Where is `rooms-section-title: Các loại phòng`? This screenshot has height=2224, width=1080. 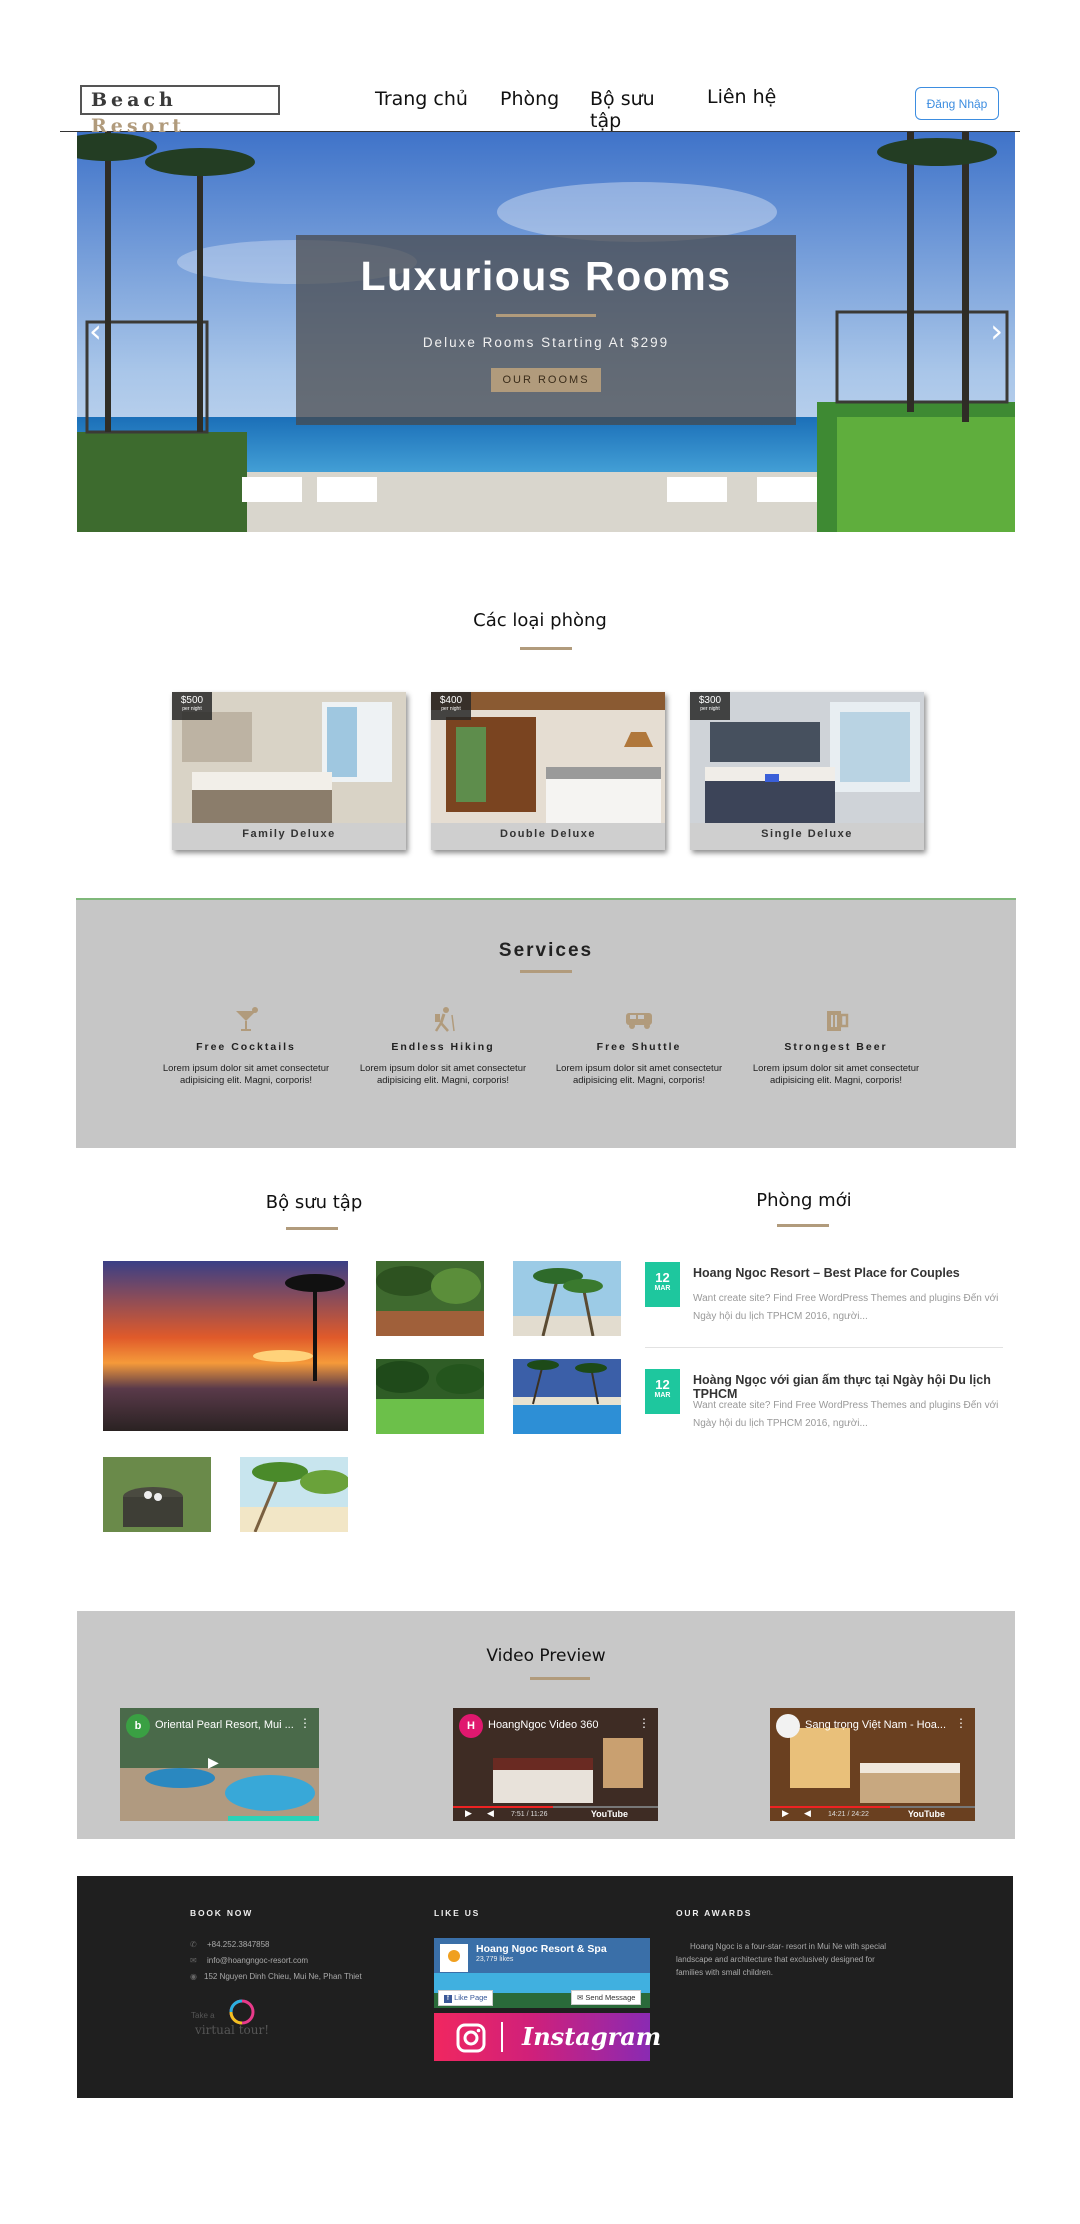 rooms-section-title: Các loại phòng is located at coordinates (540, 620).